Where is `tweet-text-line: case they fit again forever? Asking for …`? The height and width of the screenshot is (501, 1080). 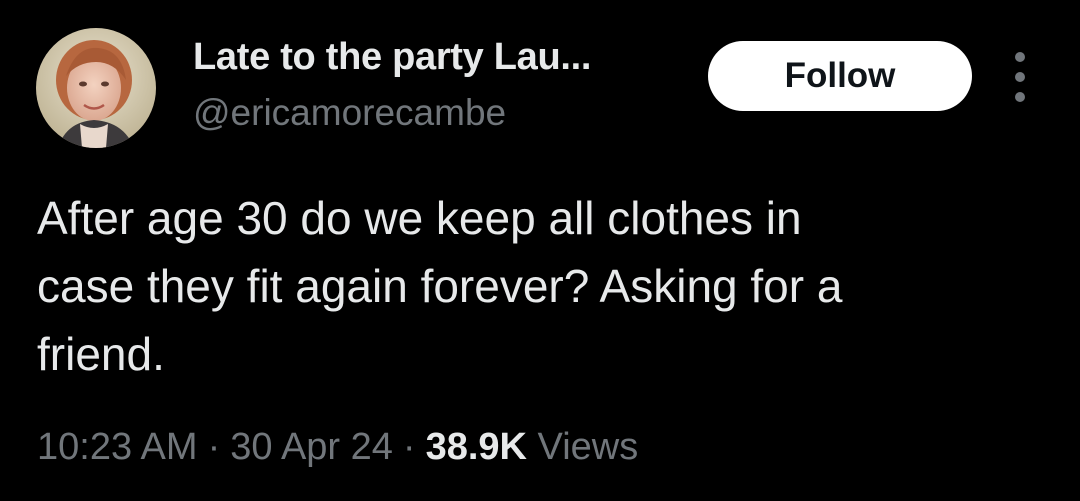 tweet-text-line: case they fit again forever? Asking for … is located at coordinates (440, 286).